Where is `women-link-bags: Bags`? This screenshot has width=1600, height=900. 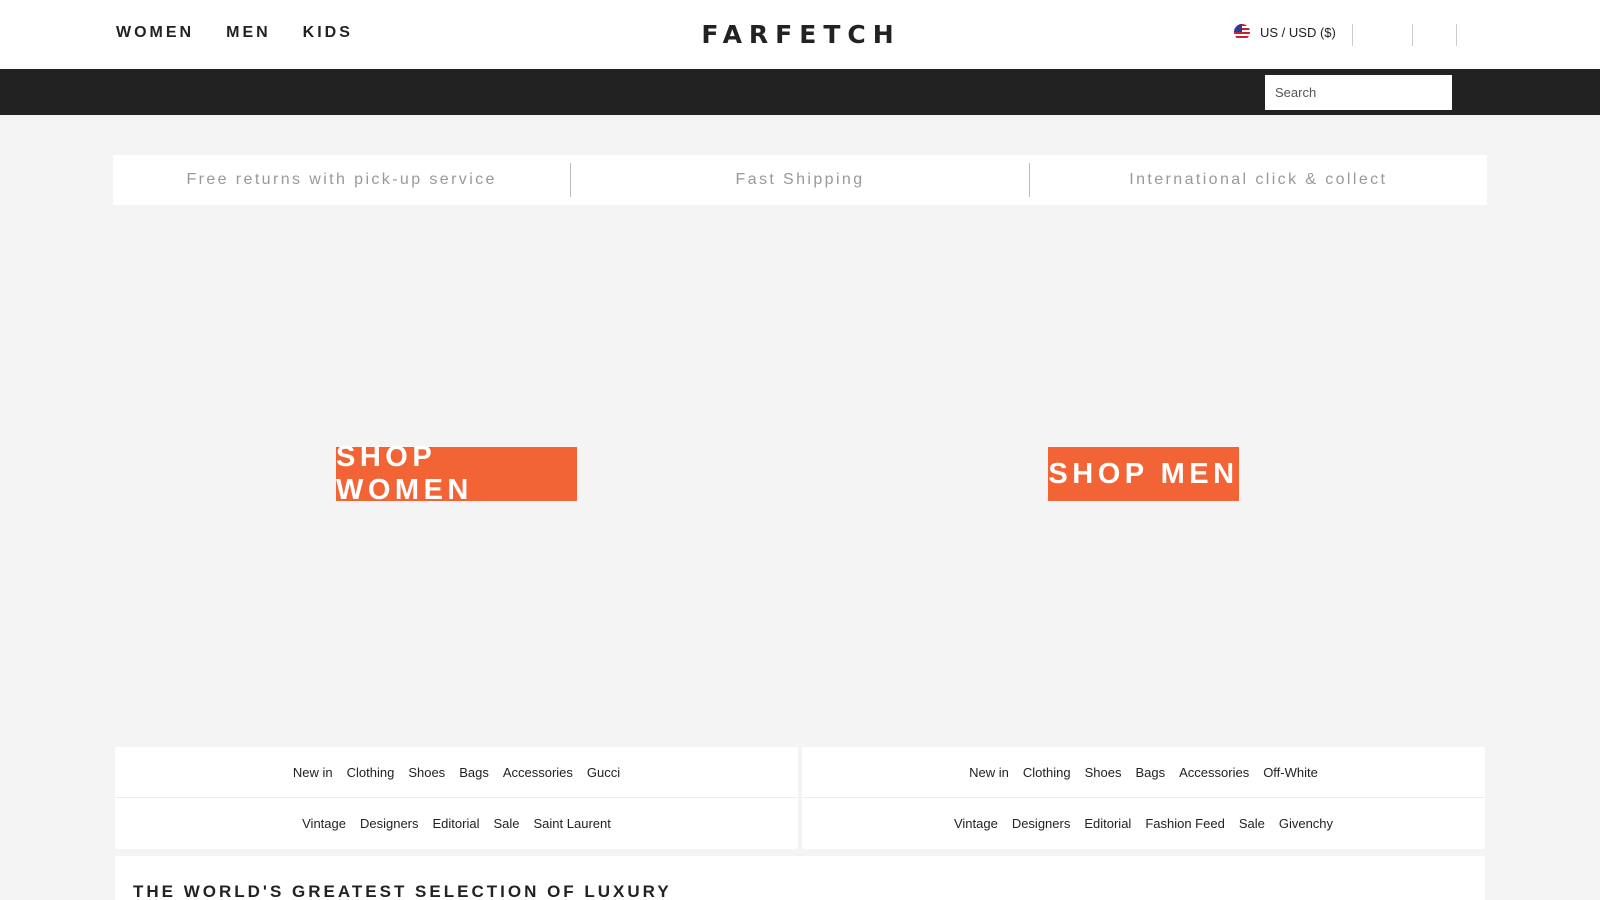 women-link-bags: Bags is located at coordinates (474, 772).